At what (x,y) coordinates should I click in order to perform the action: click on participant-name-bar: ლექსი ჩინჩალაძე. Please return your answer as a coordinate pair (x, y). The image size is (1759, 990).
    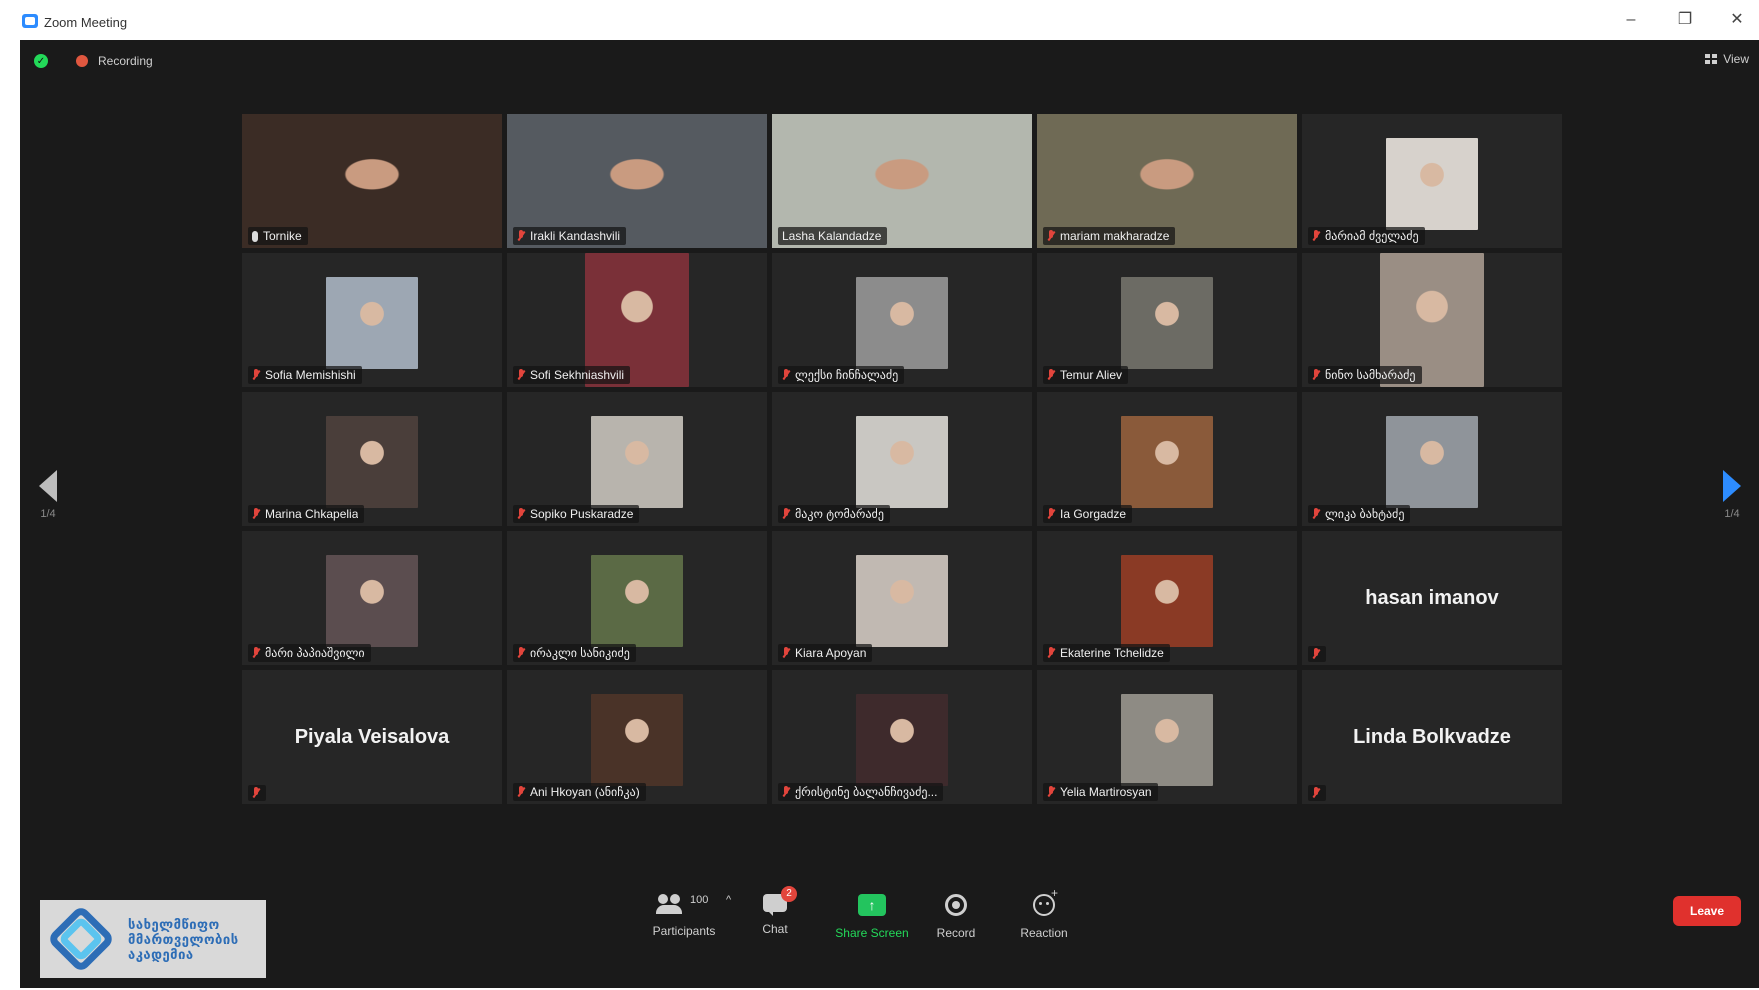
    Looking at the image, I should click on (841, 375).